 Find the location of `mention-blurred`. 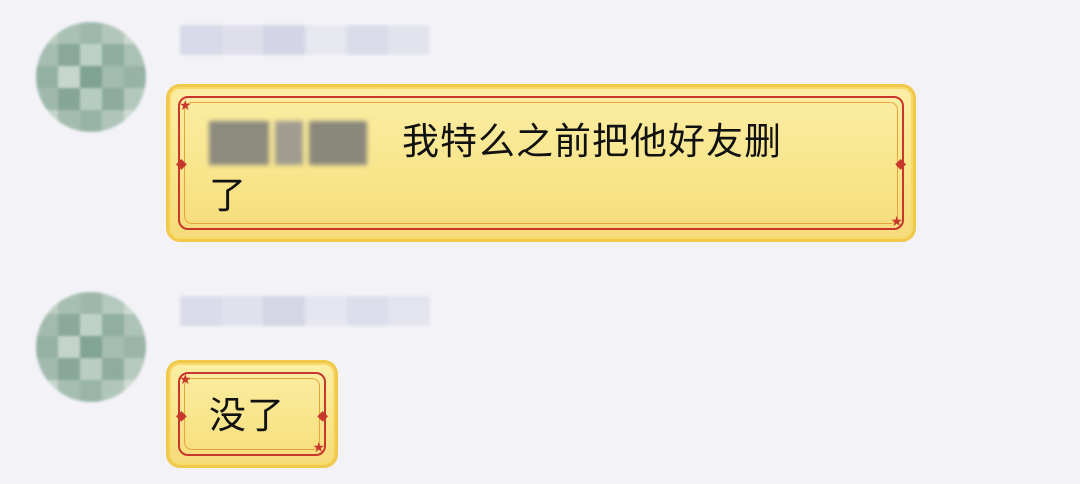

mention-blurred is located at coordinates (288, 143).